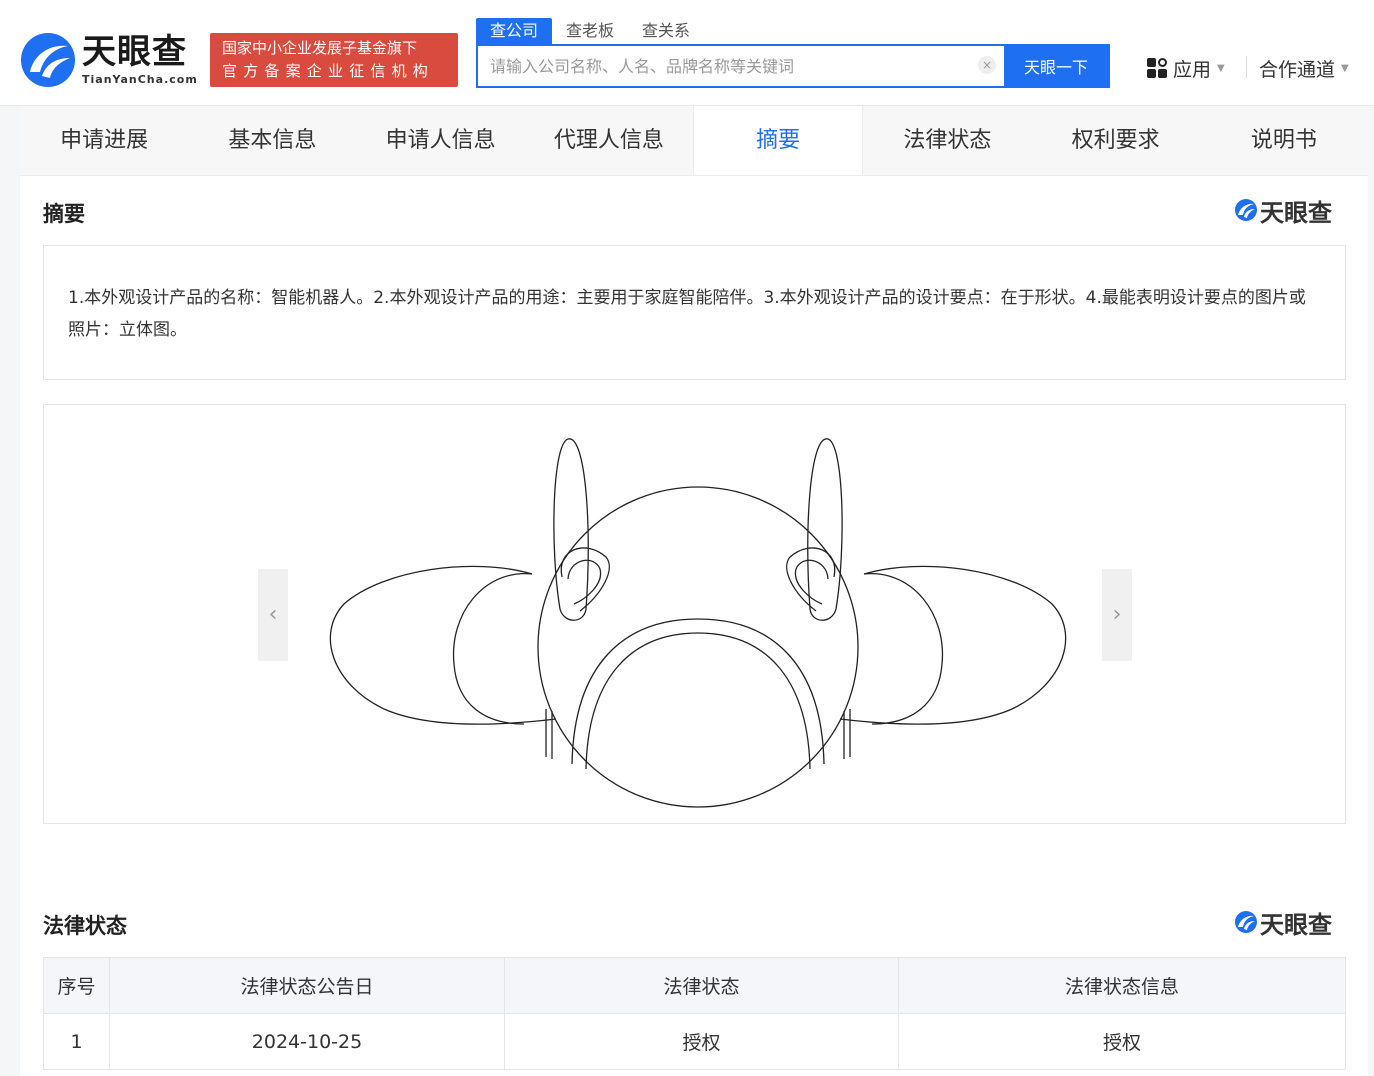  What do you see at coordinates (1056, 66) in the screenshot?
I see `search-button: 天眼一下` at bounding box center [1056, 66].